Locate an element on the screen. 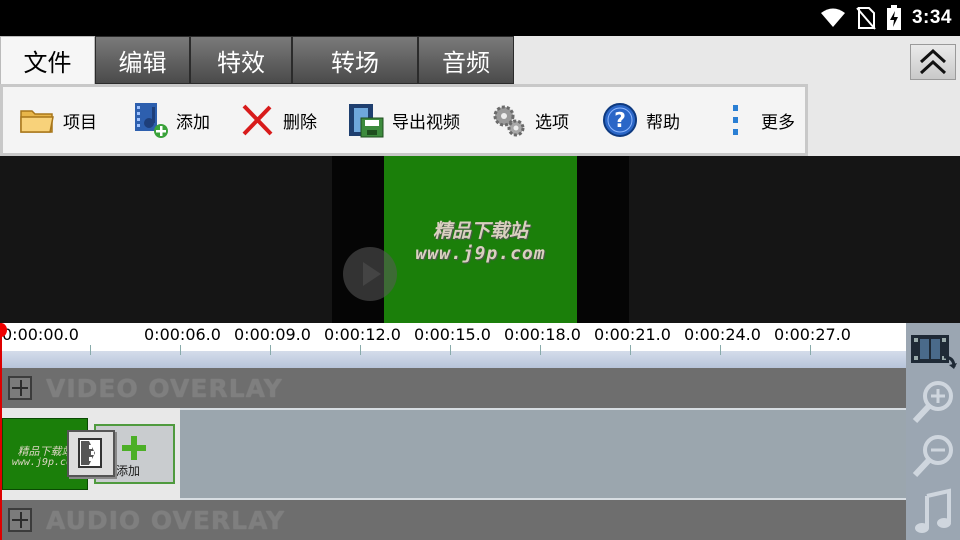 The width and height of the screenshot is (960, 540). music-button is located at coordinates (933, 511).